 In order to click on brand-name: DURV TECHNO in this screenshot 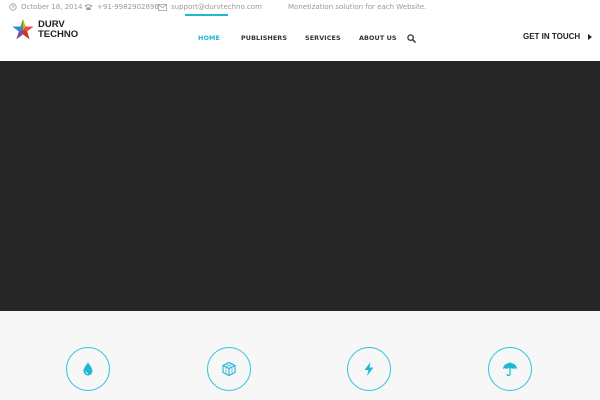, I will do `click(58, 30)`.